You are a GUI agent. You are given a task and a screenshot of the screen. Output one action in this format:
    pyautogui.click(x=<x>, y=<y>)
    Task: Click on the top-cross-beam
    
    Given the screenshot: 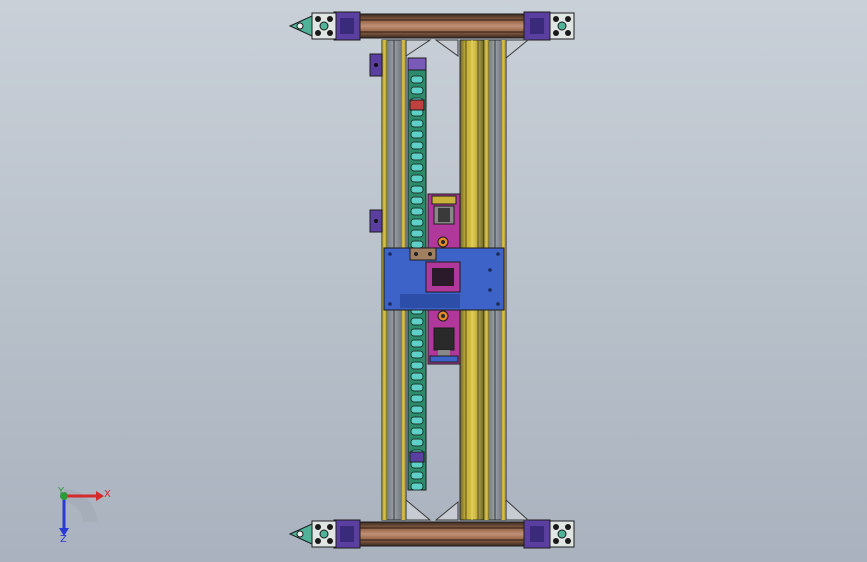 What is the action you would take?
    pyautogui.click(x=431, y=26)
    